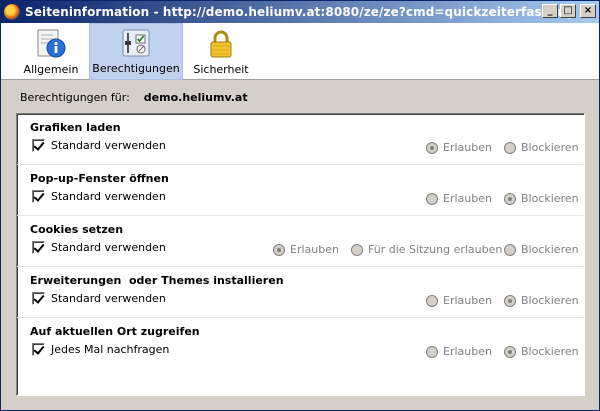  What do you see at coordinates (75, 127) in the screenshot?
I see `section-title: Grafiken laden` at bounding box center [75, 127].